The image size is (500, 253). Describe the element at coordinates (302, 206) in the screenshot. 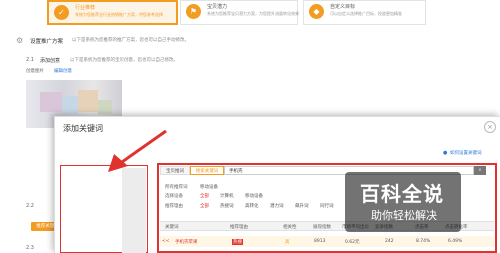

I see `filter-option: 飙升词` at that location.